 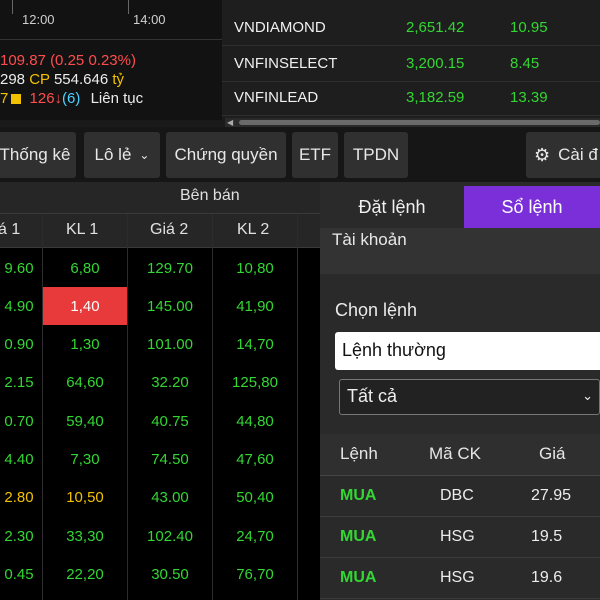 What do you see at coordinates (376, 155) in the screenshot?
I see `bonds-button: TPDN` at bounding box center [376, 155].